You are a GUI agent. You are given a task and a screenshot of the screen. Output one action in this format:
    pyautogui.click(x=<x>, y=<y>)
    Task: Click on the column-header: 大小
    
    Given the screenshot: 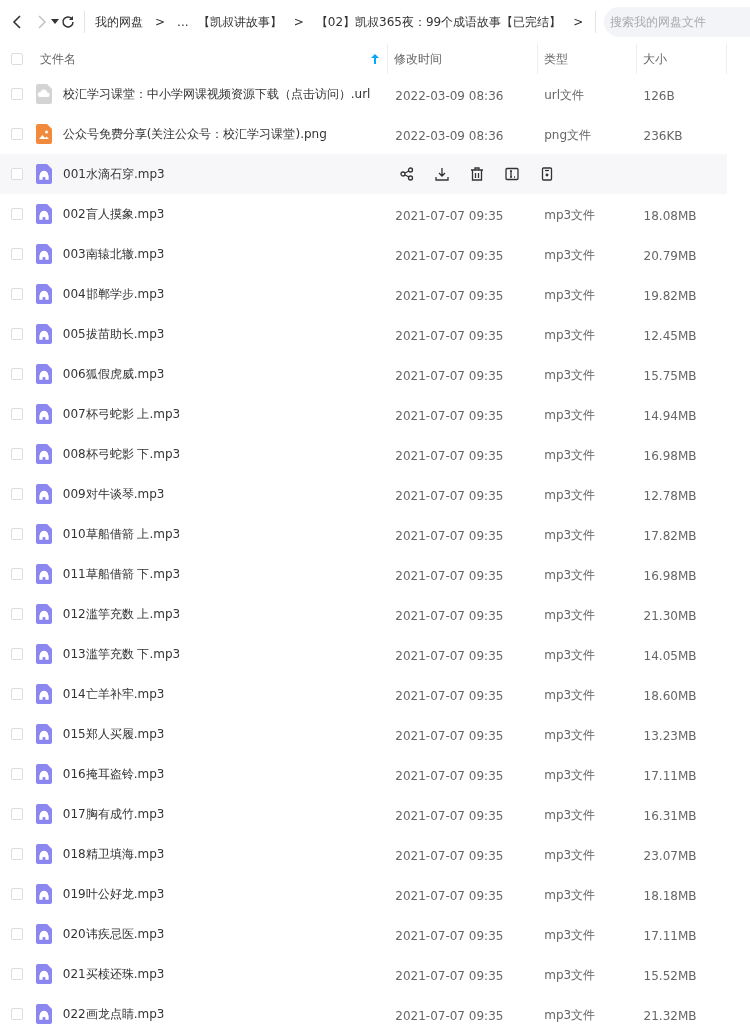 What is the action you would take?
    pyautogui.click(x=655, y=59)
    